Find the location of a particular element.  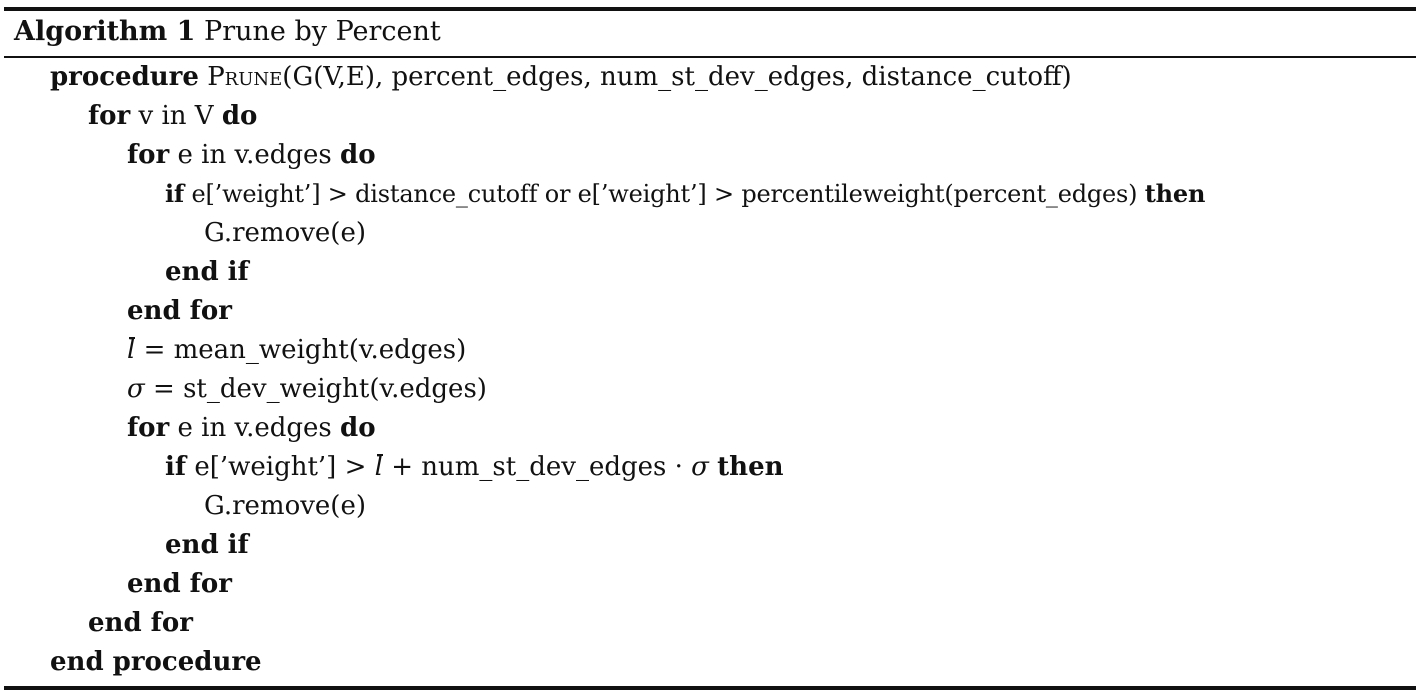

code-line-2: for v in V do is located at coordinates (172, 116).